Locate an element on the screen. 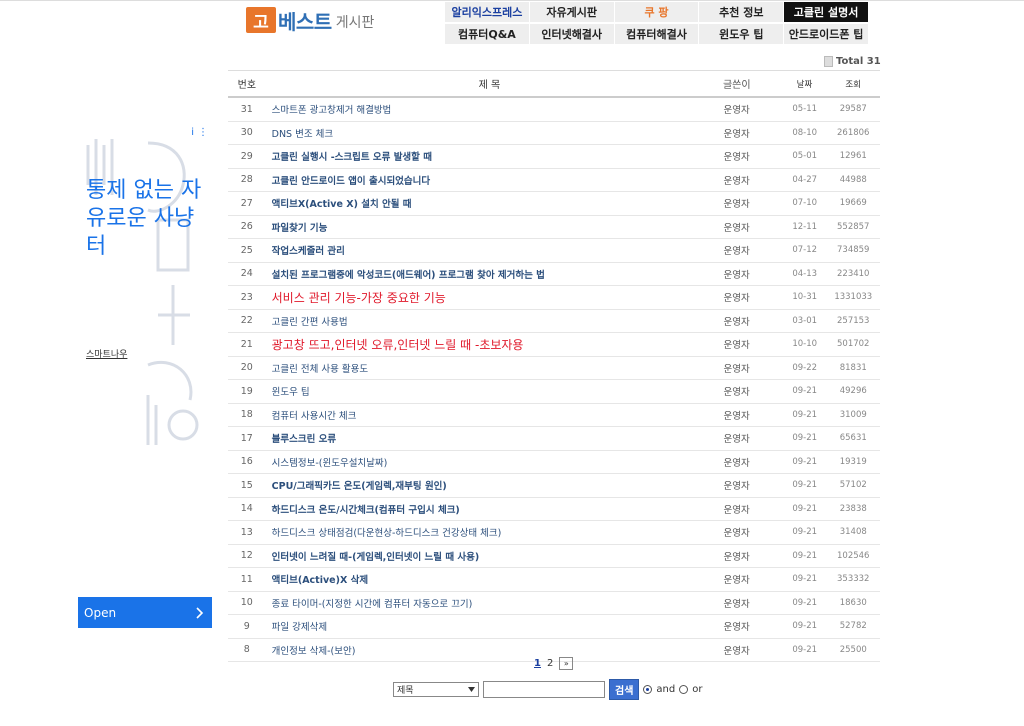 This screenshot has width=1024, height=726. search-bar: 제목 검색 and or is located at coordinates (547, 689).